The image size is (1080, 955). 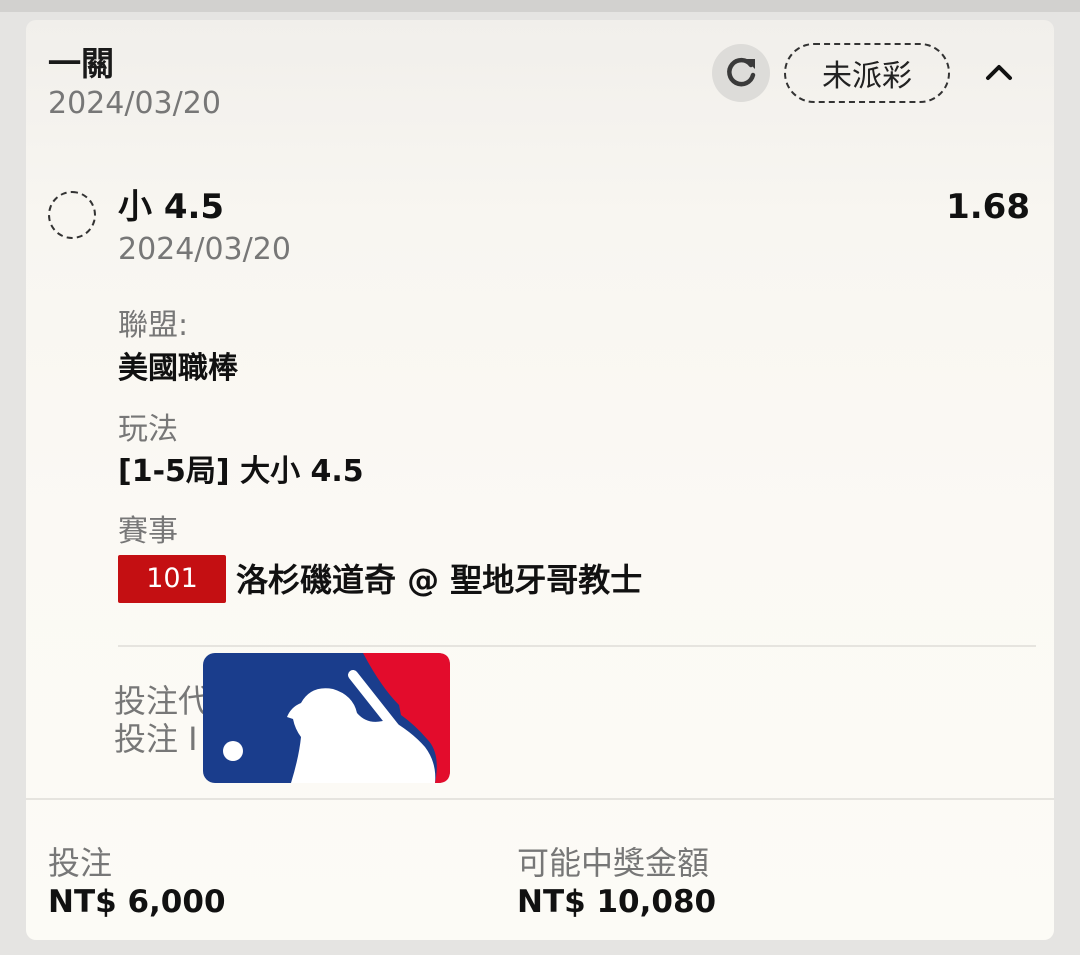 What do you see at coordinates (988, 207) in the screenshot?
I see `selection-odds: 1.68` at bounding box center [988, 207].